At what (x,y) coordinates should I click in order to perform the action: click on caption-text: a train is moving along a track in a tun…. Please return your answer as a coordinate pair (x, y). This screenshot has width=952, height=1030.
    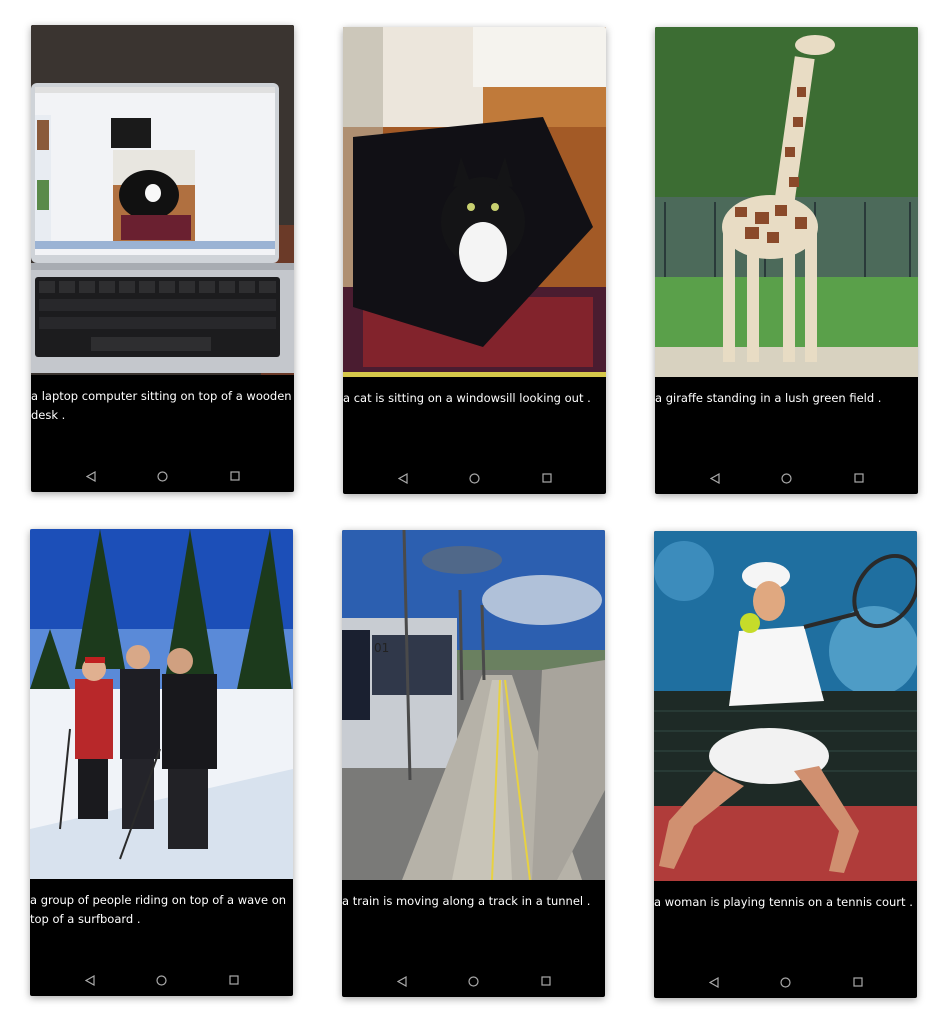
    Looking at the image, I should click on (466, 901).